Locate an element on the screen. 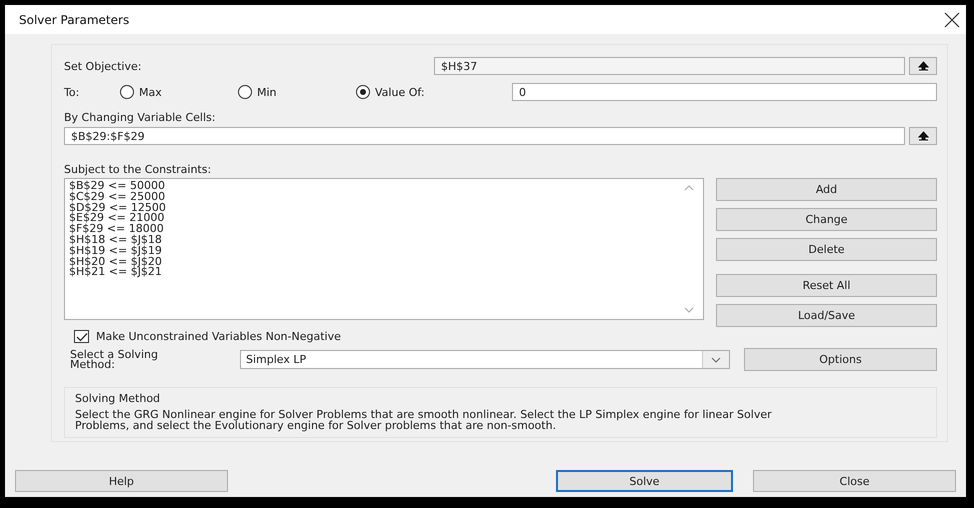  variable-cells-field: $B$29:$F$29 is located at coordinates (484, 136).